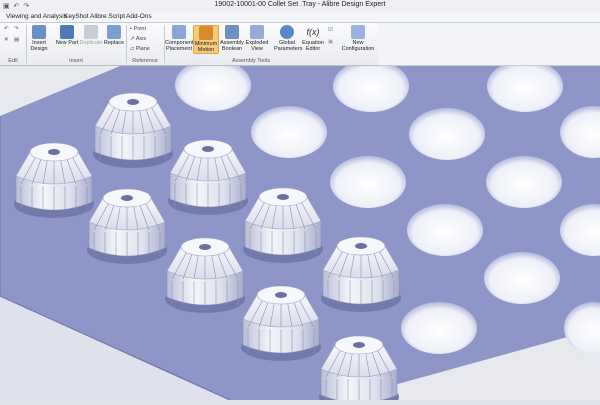 The height and width of the screenshot is (405, 600). Describe the element at coordinates (257, 32) in the screenshot. I see `exploded-view-icon` at that location.